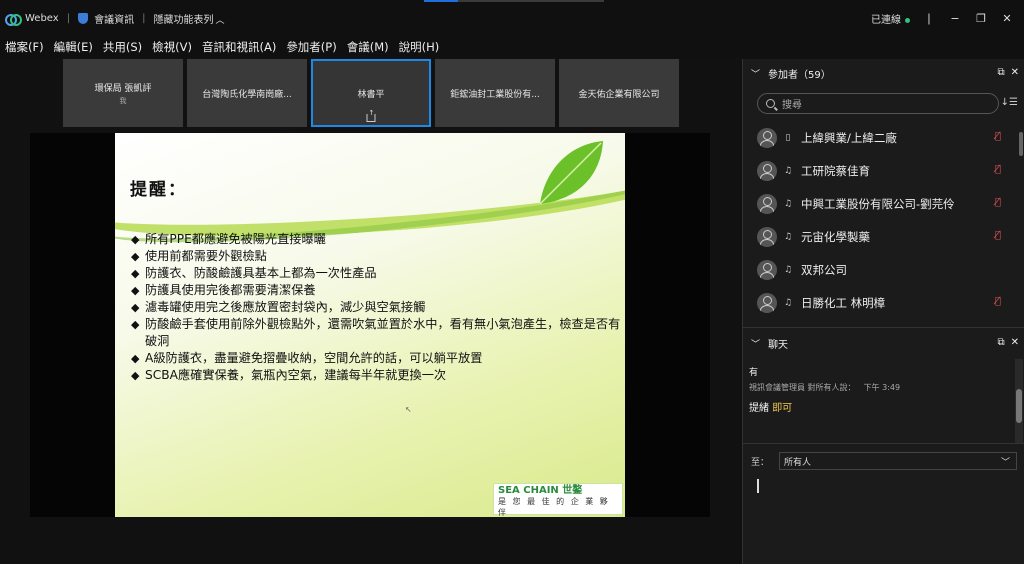 The height and width of the screenshot is (564, 1024). I want to click on slide-bullet: 防護具使用完後都需要清潔保養, so click(376, 290).